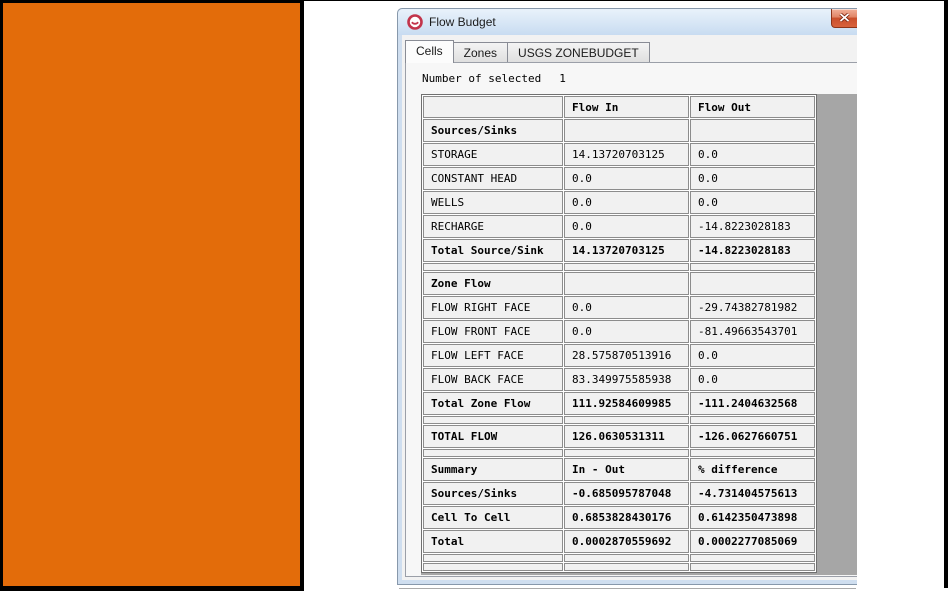 This screenshot has width=952, height=597. What do you see at coordinates (752, 436) in the screenshot?
I see `flow-out-cell: -126.0627660751` at bounding box center [752, 436].